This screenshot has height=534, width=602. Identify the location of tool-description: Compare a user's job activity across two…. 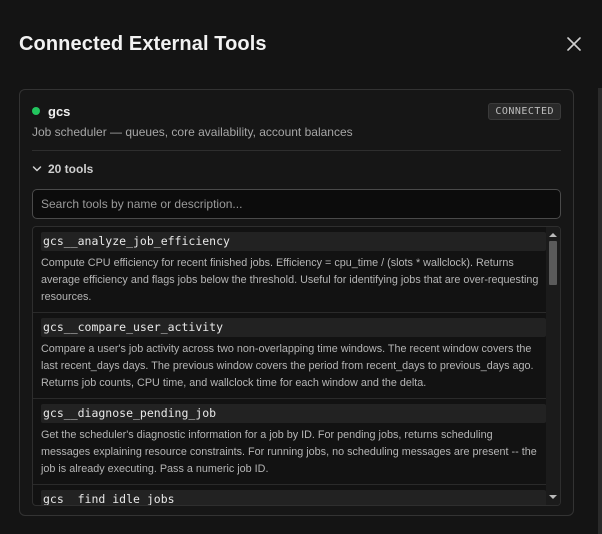
(287, 366).